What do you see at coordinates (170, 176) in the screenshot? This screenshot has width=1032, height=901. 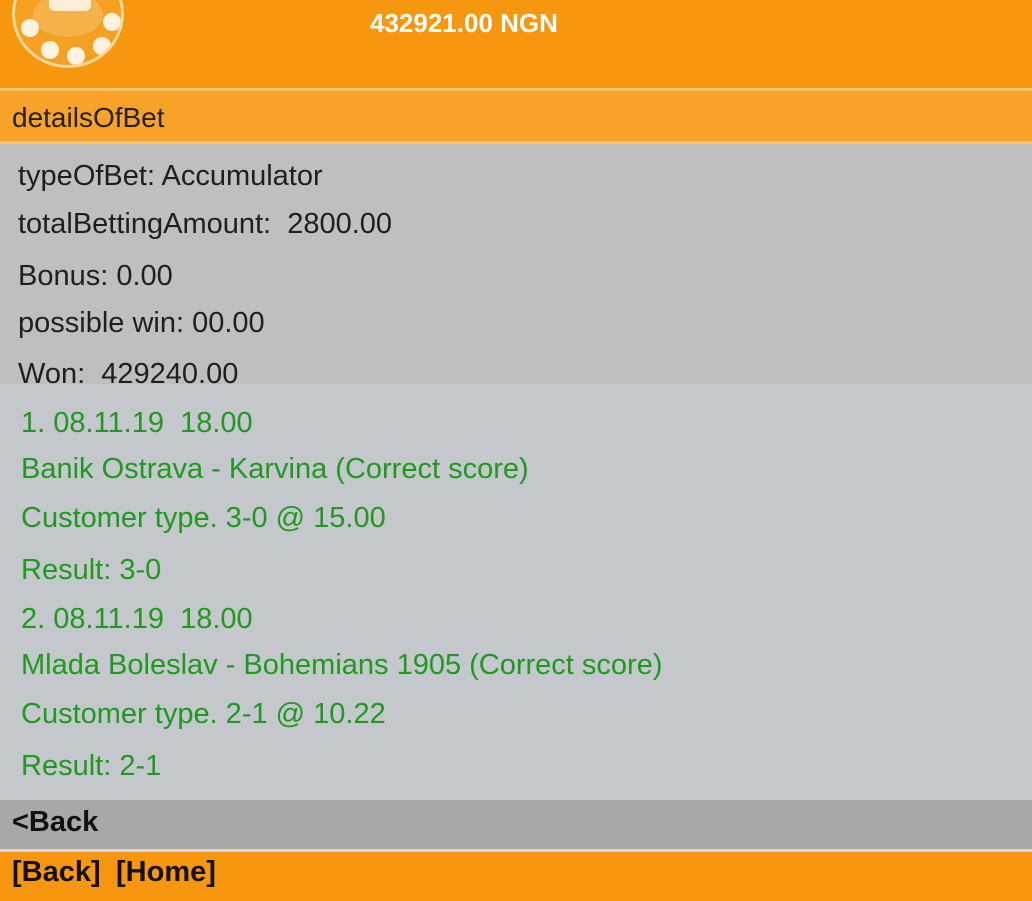 I see `type-of-bet: typeOfBet: Accumulator` at bounding box center [170, 176].